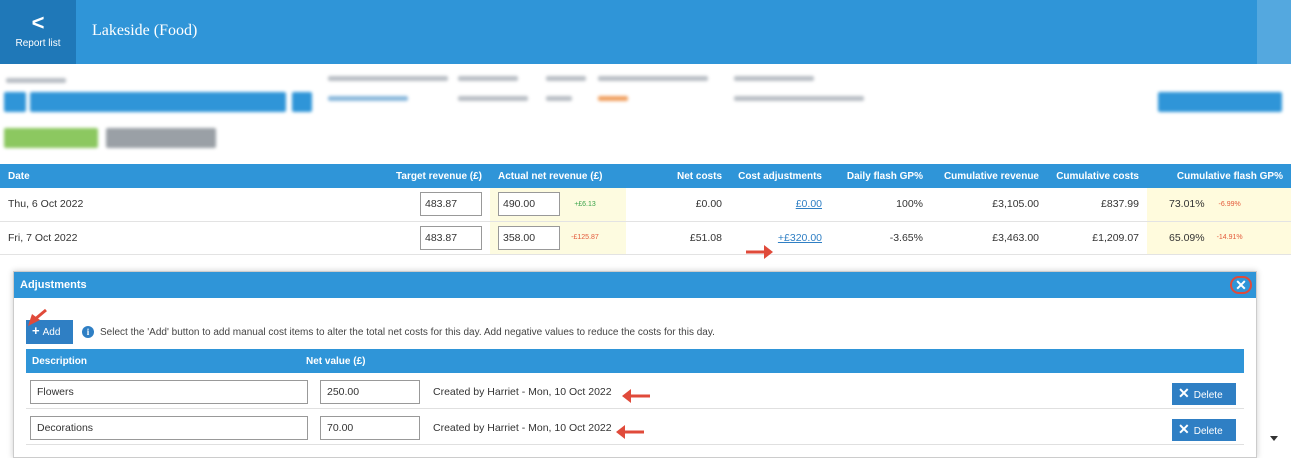  I want to click on cumulative-gp-cell: 65.09% -14.91%, so click(1219, 238).